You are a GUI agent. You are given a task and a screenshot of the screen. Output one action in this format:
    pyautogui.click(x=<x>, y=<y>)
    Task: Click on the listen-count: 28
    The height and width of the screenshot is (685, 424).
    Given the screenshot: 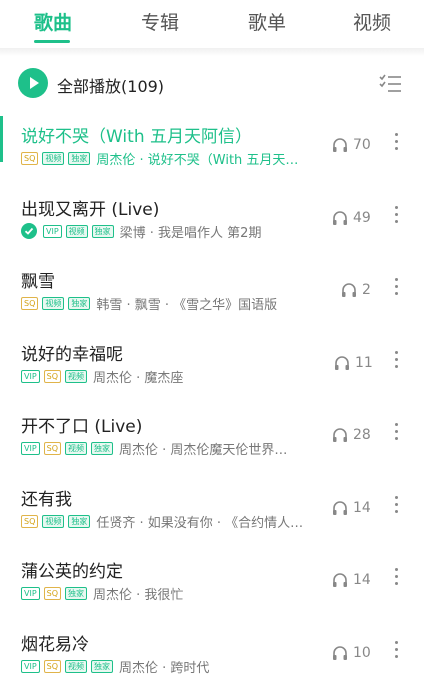 What is the action you would take?
    pyautogui.click(x=351, y=435)
    